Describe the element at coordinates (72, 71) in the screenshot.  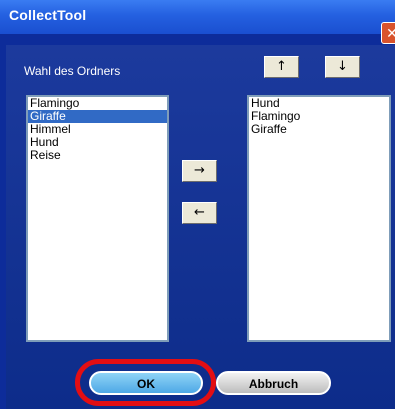
I see `folder-selection-label: Wahl des Ordners` at that location.